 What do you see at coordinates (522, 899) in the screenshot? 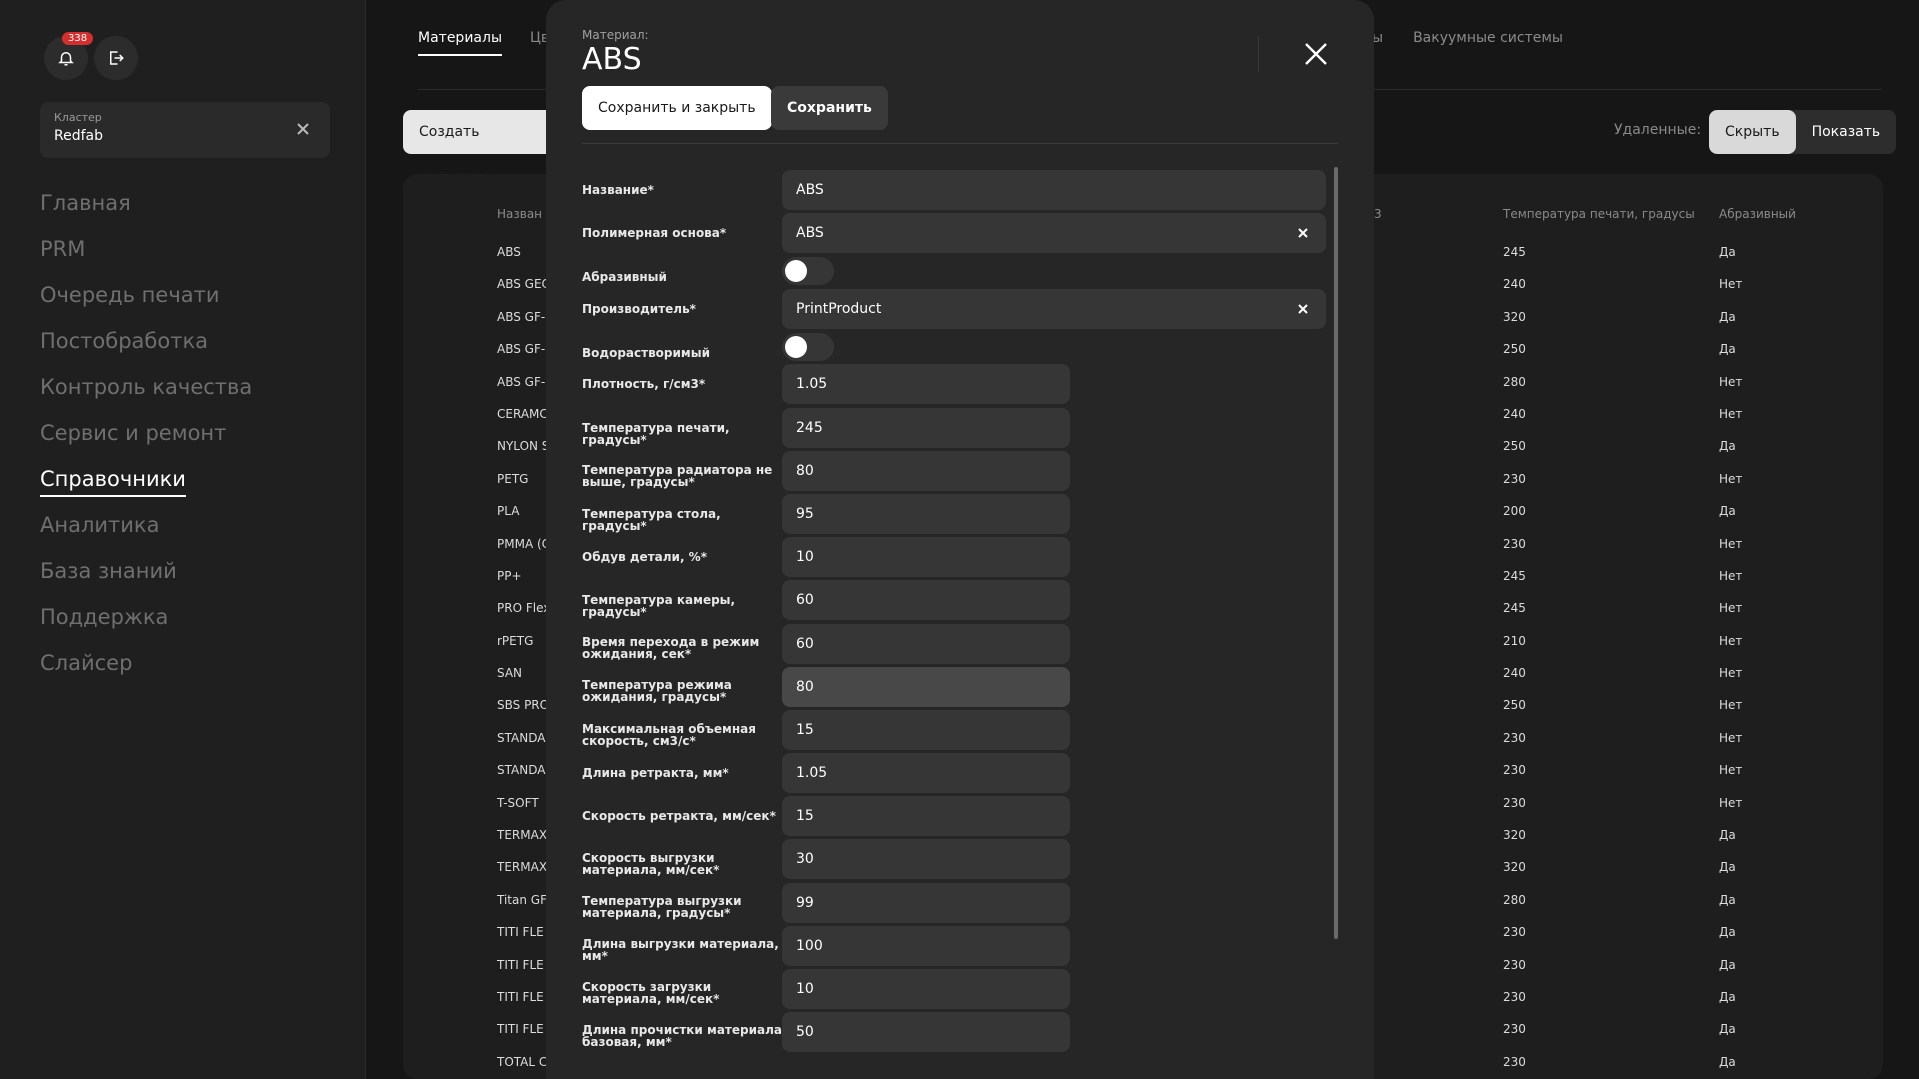
I see `table-cell-name: Titan GF` at bounding box center [522, 899].